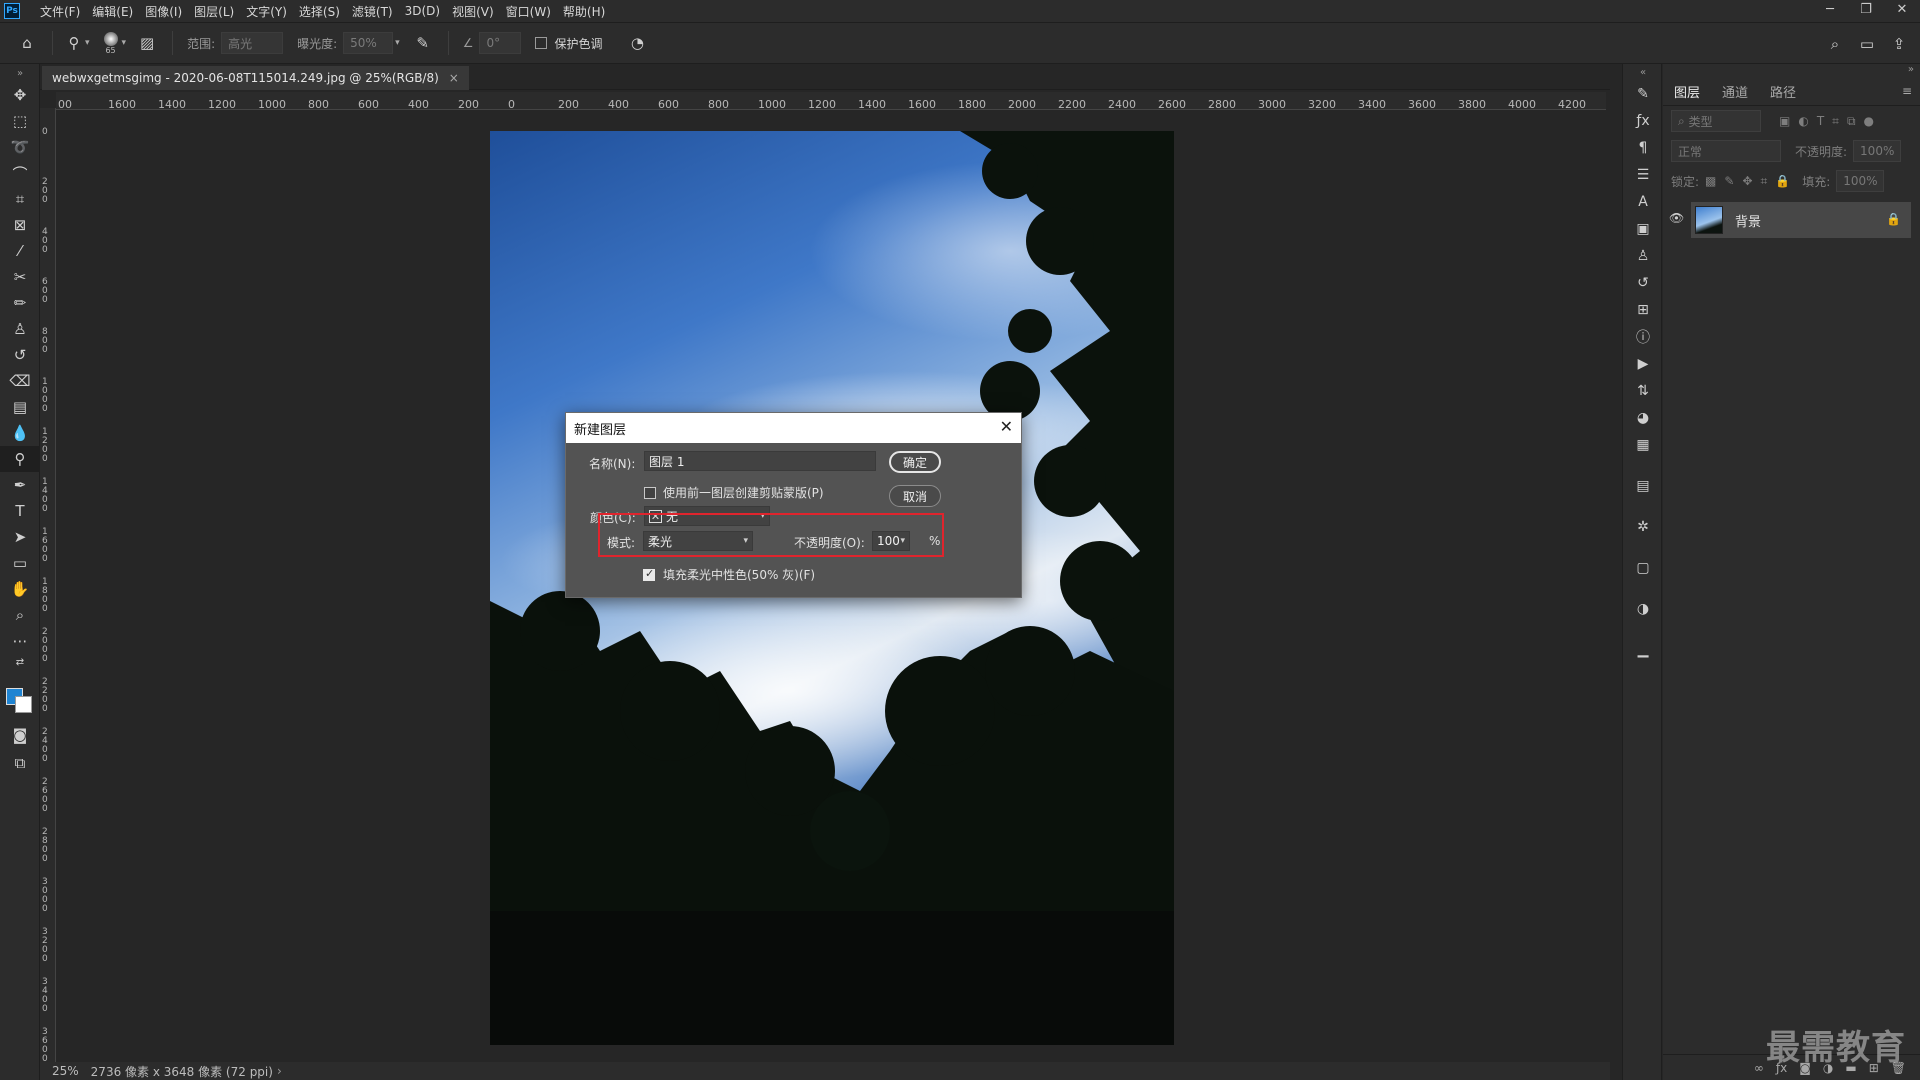  Describe the element at coordinates (20, 381) in the screenshot. I see `eraser-tool-icon: ⌫` at that location.